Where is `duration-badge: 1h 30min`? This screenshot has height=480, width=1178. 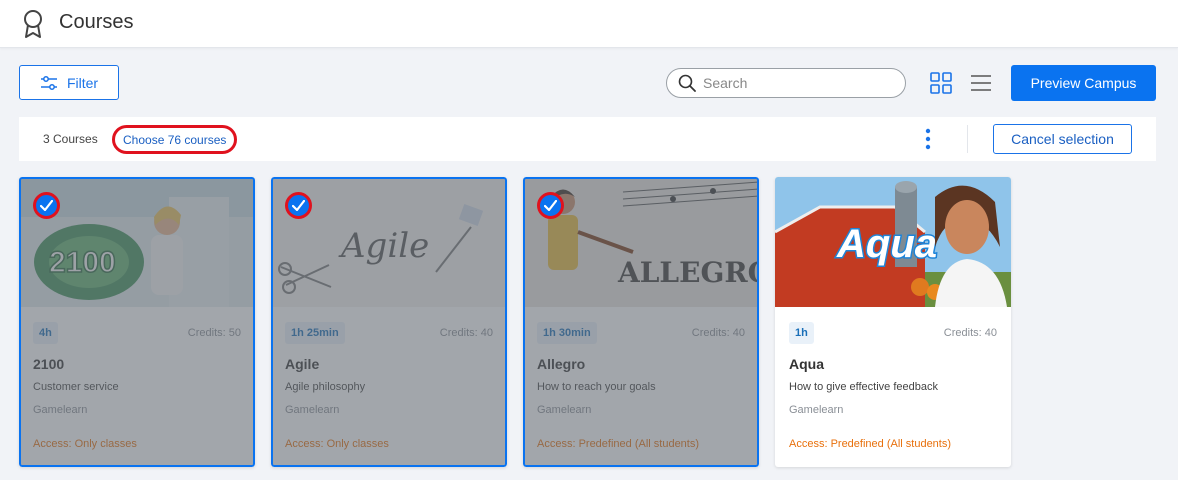 duration-badge: 1h 30min is located at coordinates (567, 333).